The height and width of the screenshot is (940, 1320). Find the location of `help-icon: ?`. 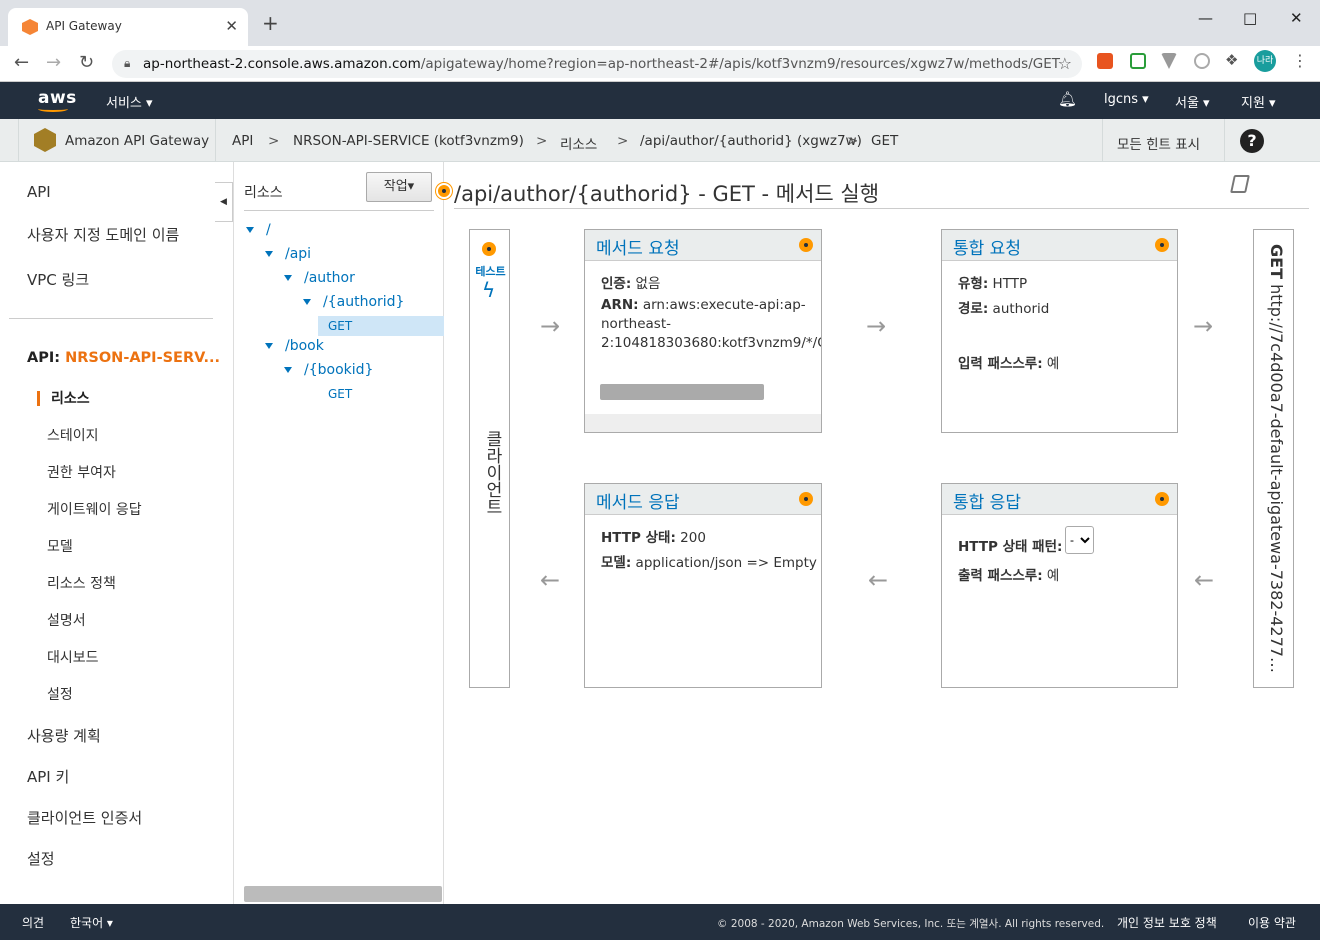

help-icon: ? is located at coordinates (1252, 141).